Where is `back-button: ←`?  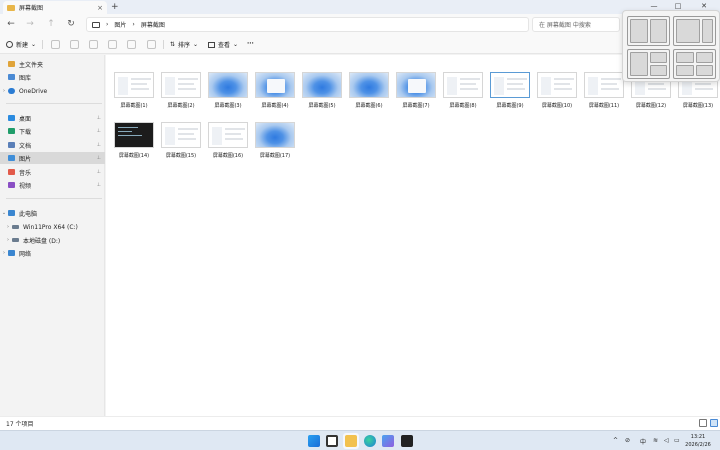
back-button: ← is located at coordinates (11, 24).